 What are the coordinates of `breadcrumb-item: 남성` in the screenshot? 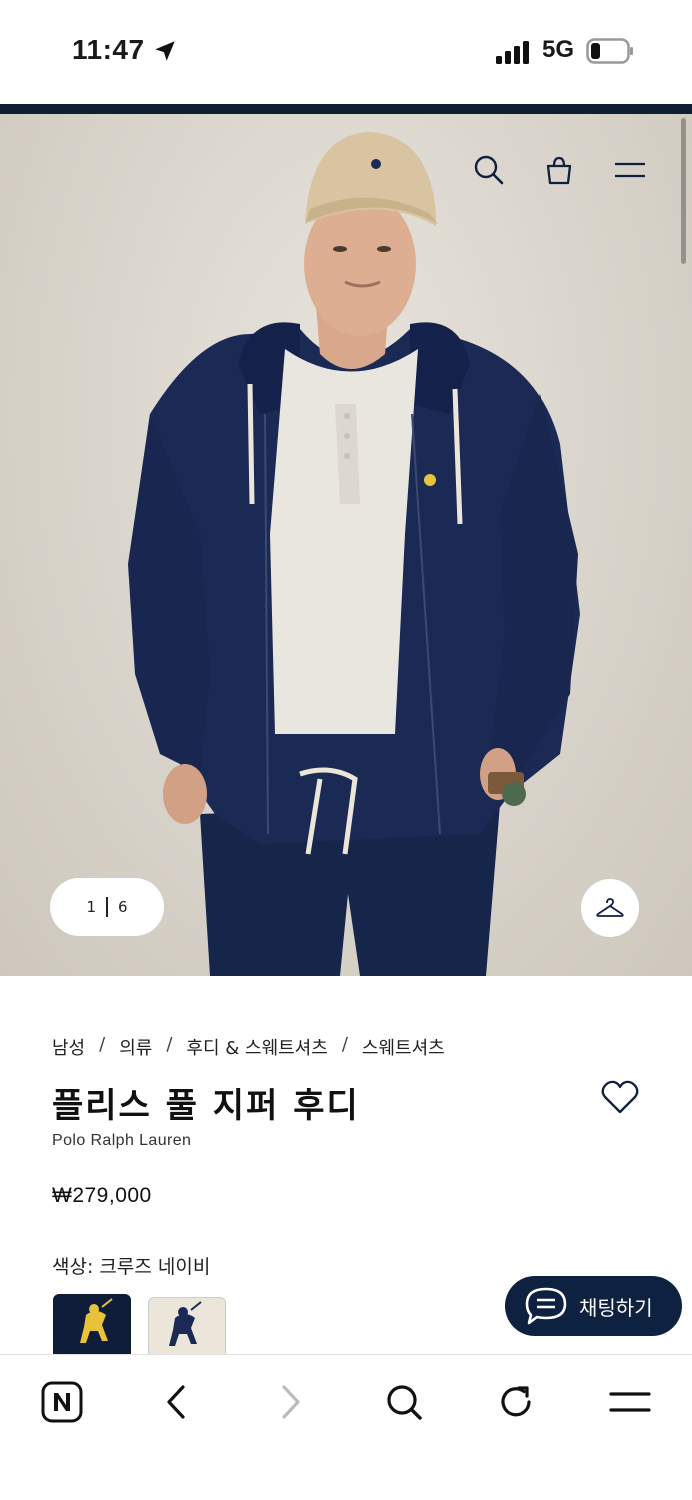 It's located at (68, 1047).